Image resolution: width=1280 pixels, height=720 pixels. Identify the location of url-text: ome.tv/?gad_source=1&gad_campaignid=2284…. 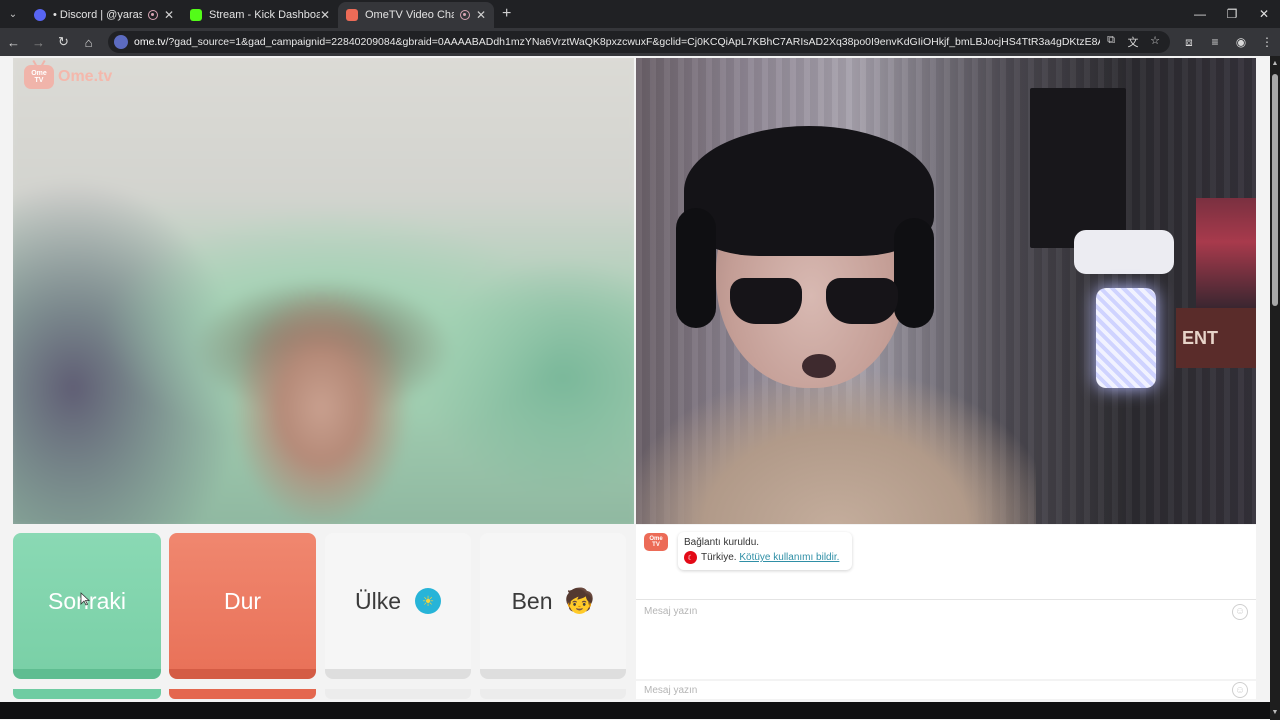
(617, 42).